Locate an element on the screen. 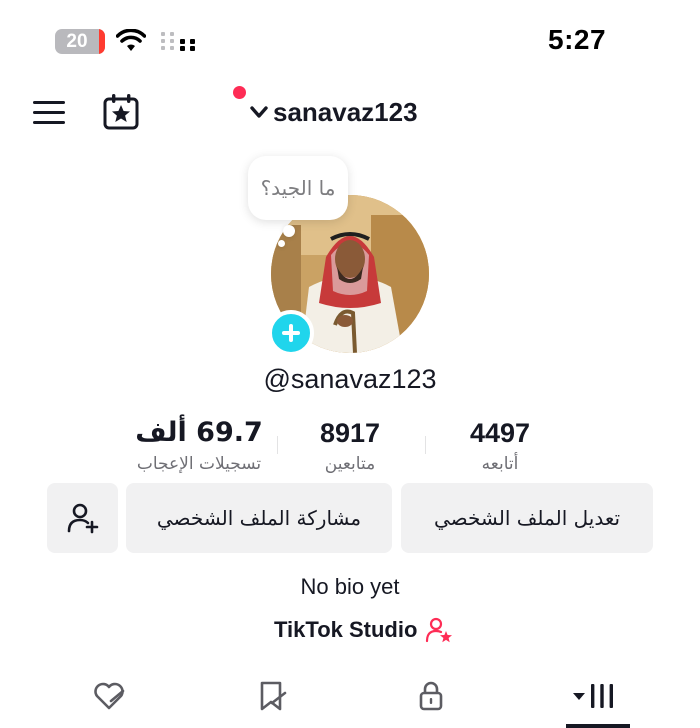 The image size is (700, 728). account-switcher: sanavaz123 is located at coordinates (333, 112).